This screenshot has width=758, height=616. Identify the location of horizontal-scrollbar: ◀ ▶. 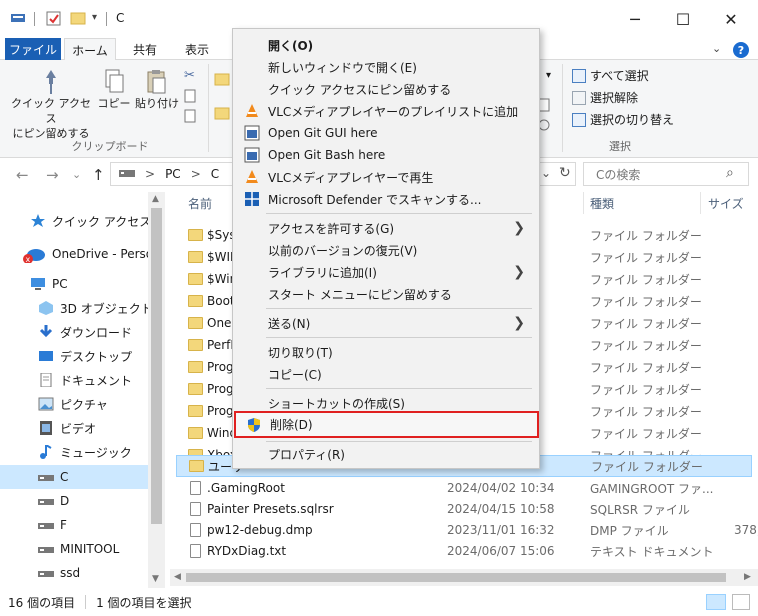
(464, 577).